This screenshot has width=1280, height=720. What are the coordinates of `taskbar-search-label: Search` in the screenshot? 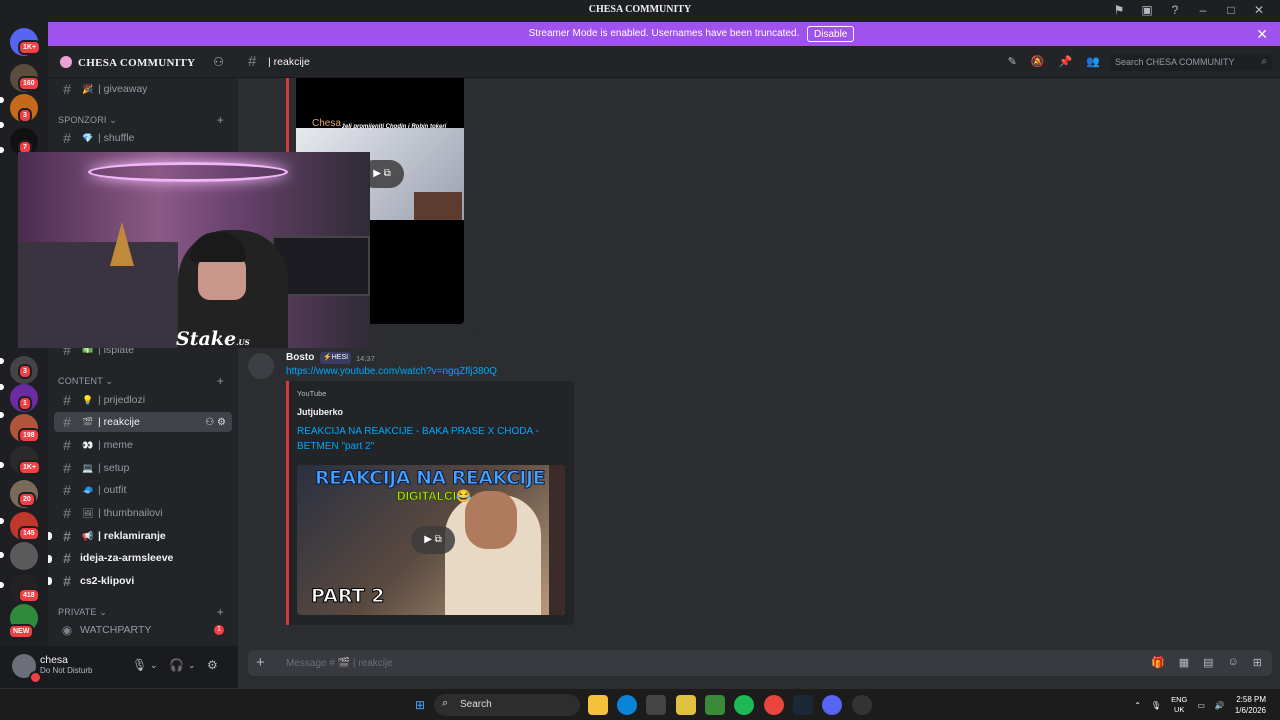 It's located at (476, 704).